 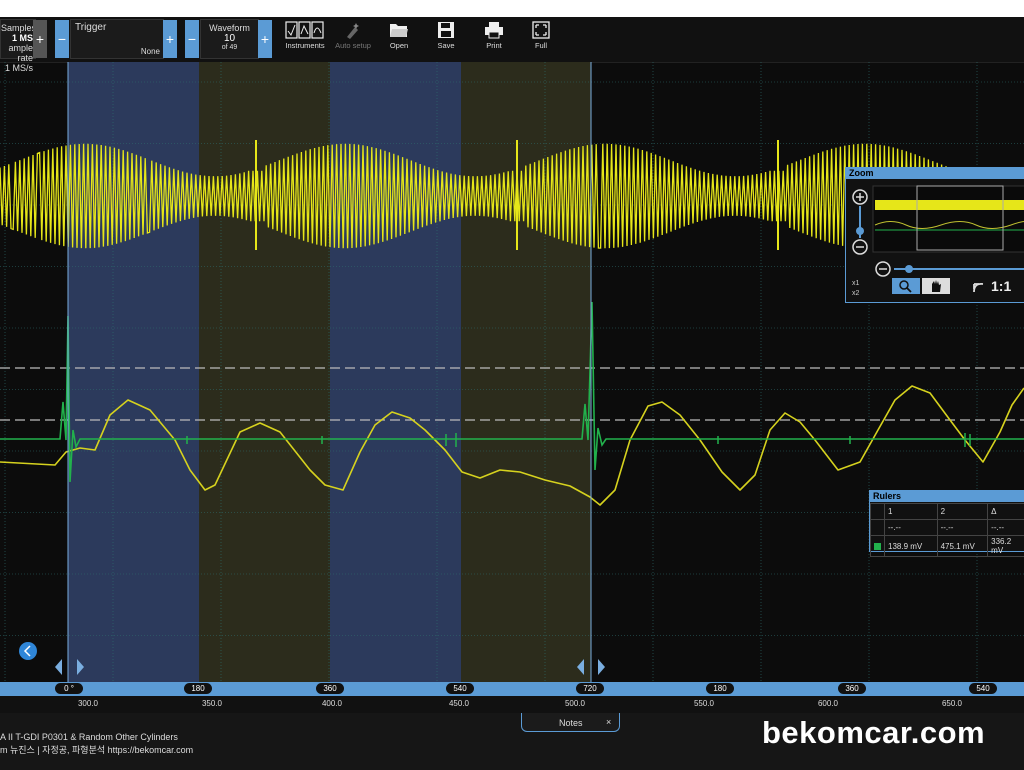 What do you see at coordinates (874, 732) in the screenshot?
I see `watermark: bekomcar.com` at bounding box center [874, 732].